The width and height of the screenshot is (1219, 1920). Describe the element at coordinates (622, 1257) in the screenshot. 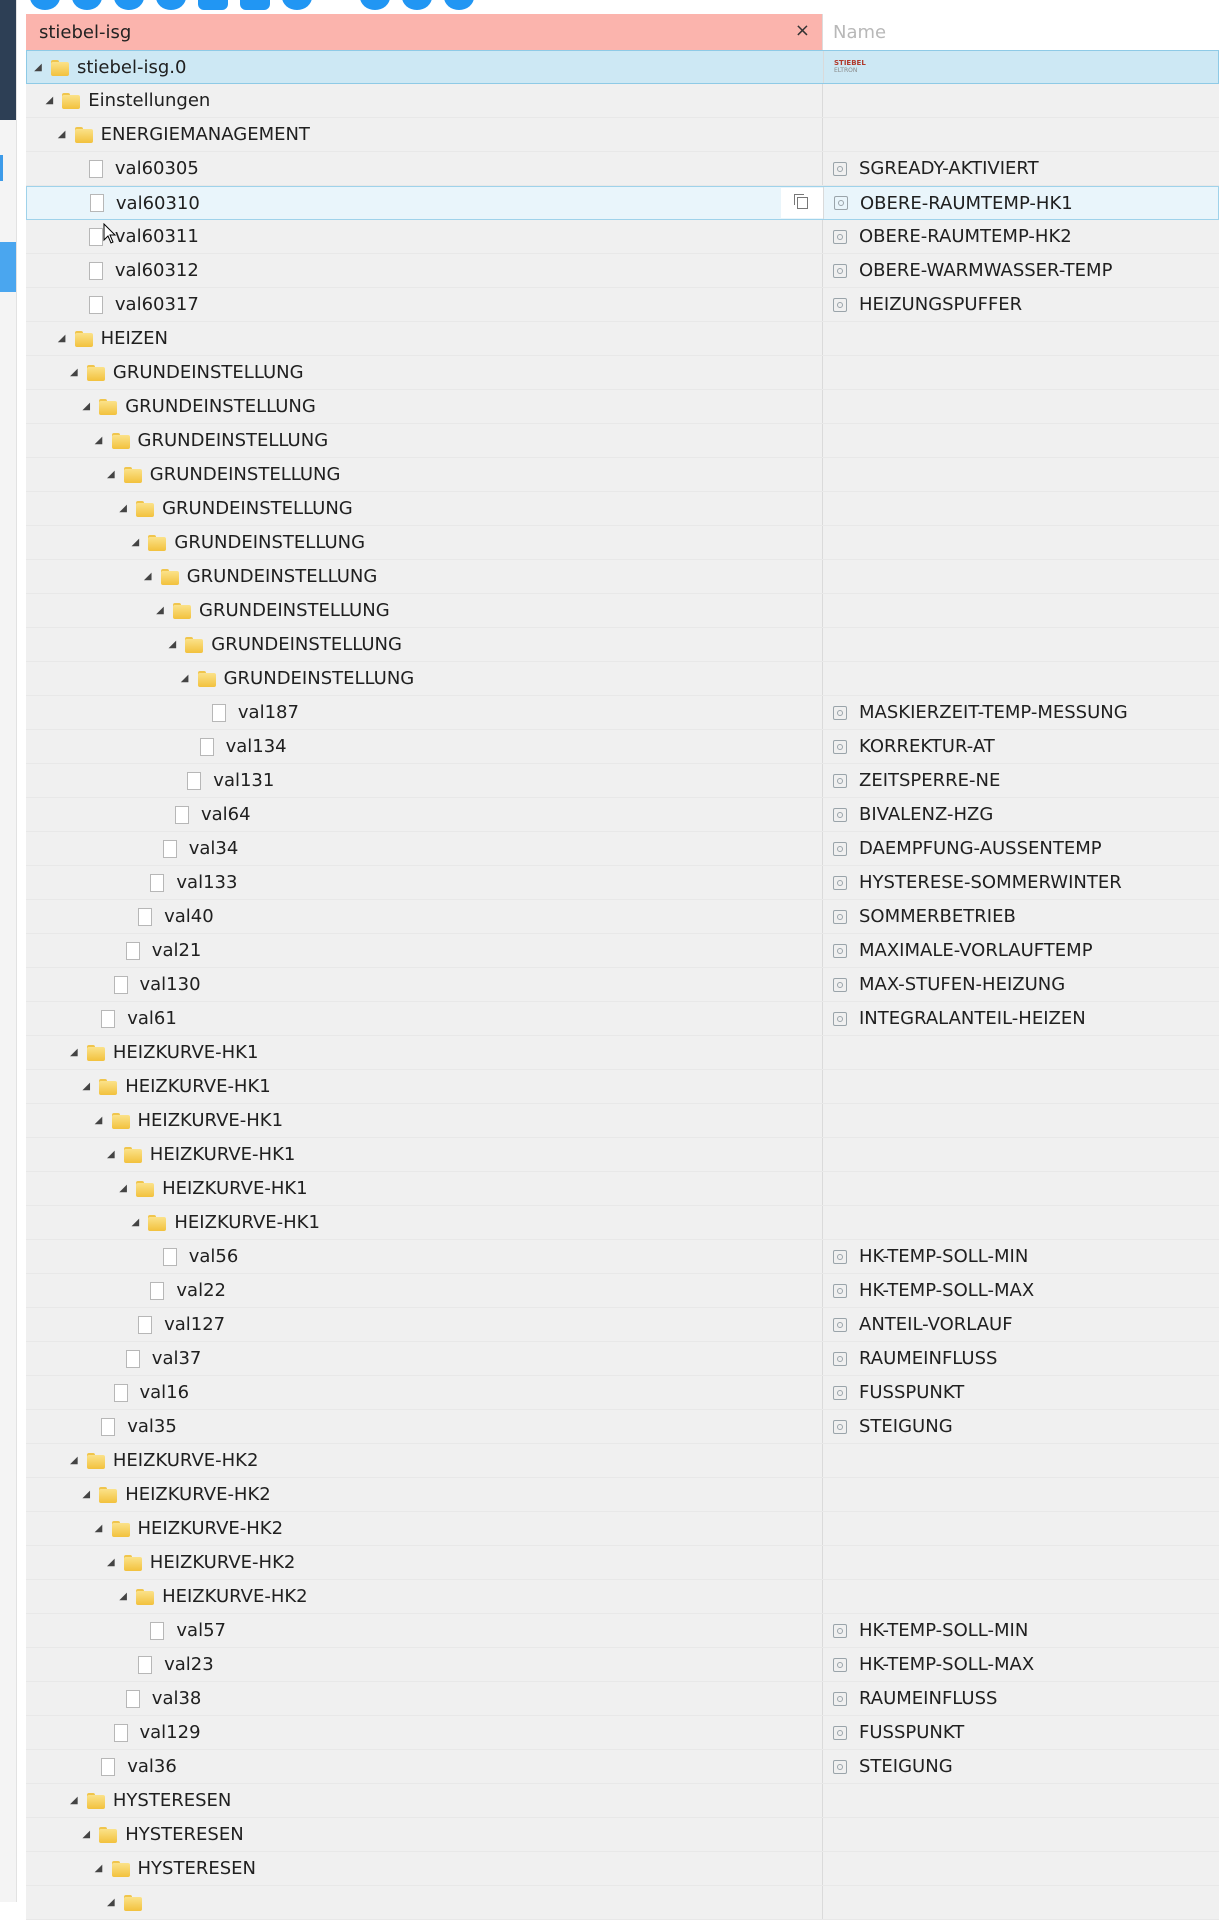

I see `tree-row: ◢val56 HK-TEMP-SOLL-MIN` at that location.